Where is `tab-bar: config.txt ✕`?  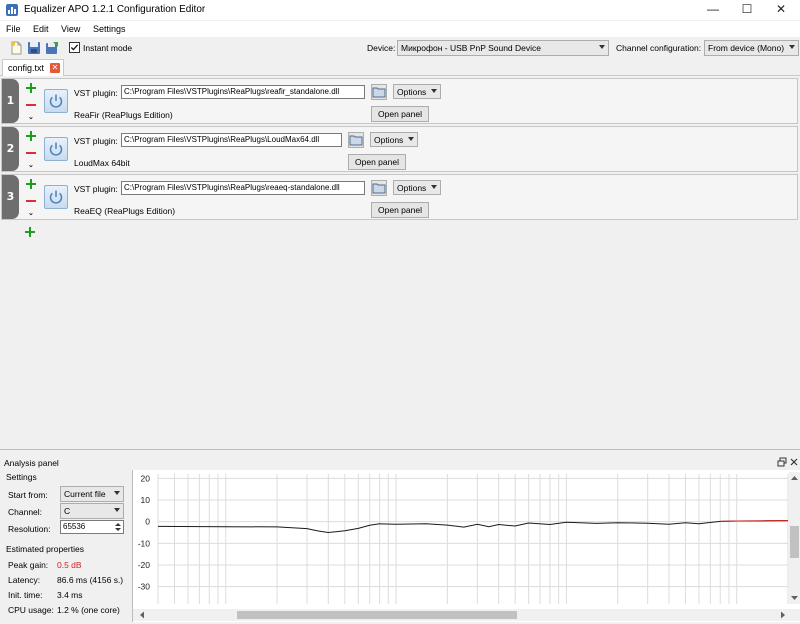 tab-bar: config.txt ✕ is located at coordinates (400, 67).